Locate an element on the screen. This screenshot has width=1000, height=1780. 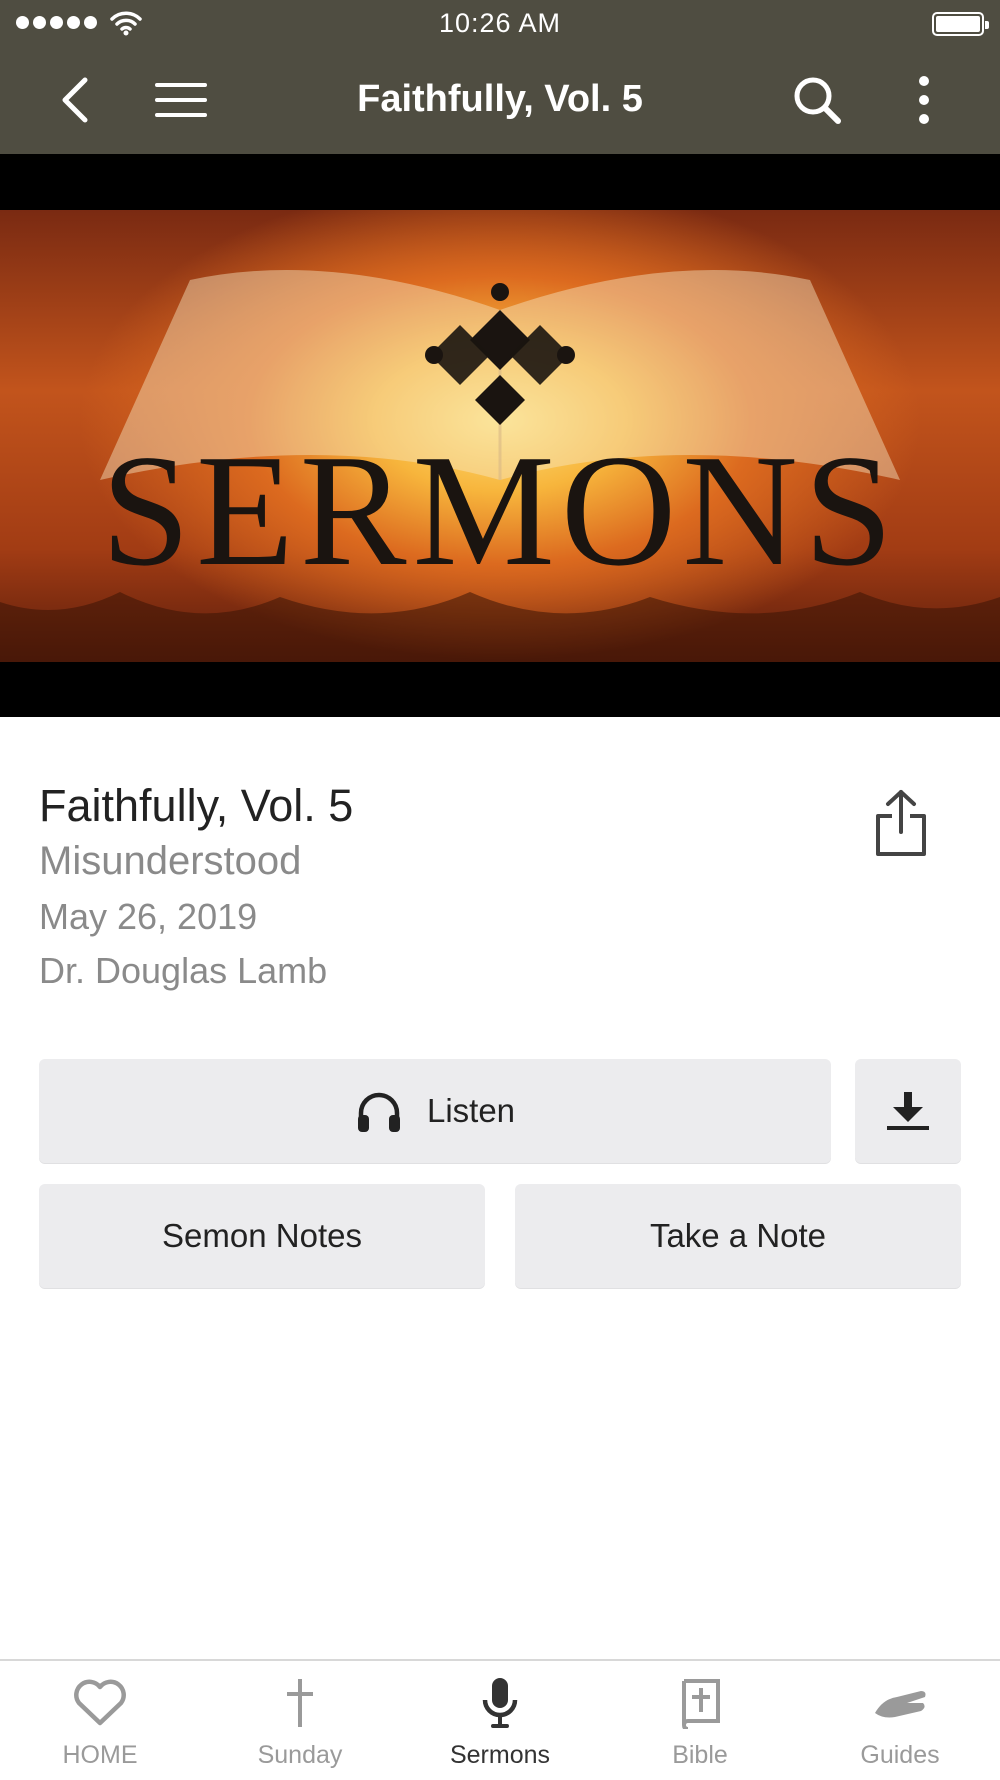
top-bar: 10:26 AM Faithfully, Vol. 5 is located at coordinates (500, 77).